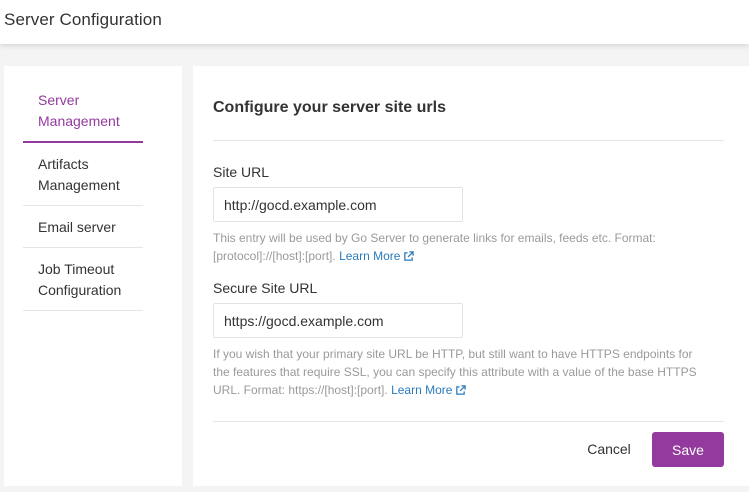 This screenshot has height=492, width=749. Describe the element at coordinates (338, 204) in the screenshot. I see `site-url-input` at that location.